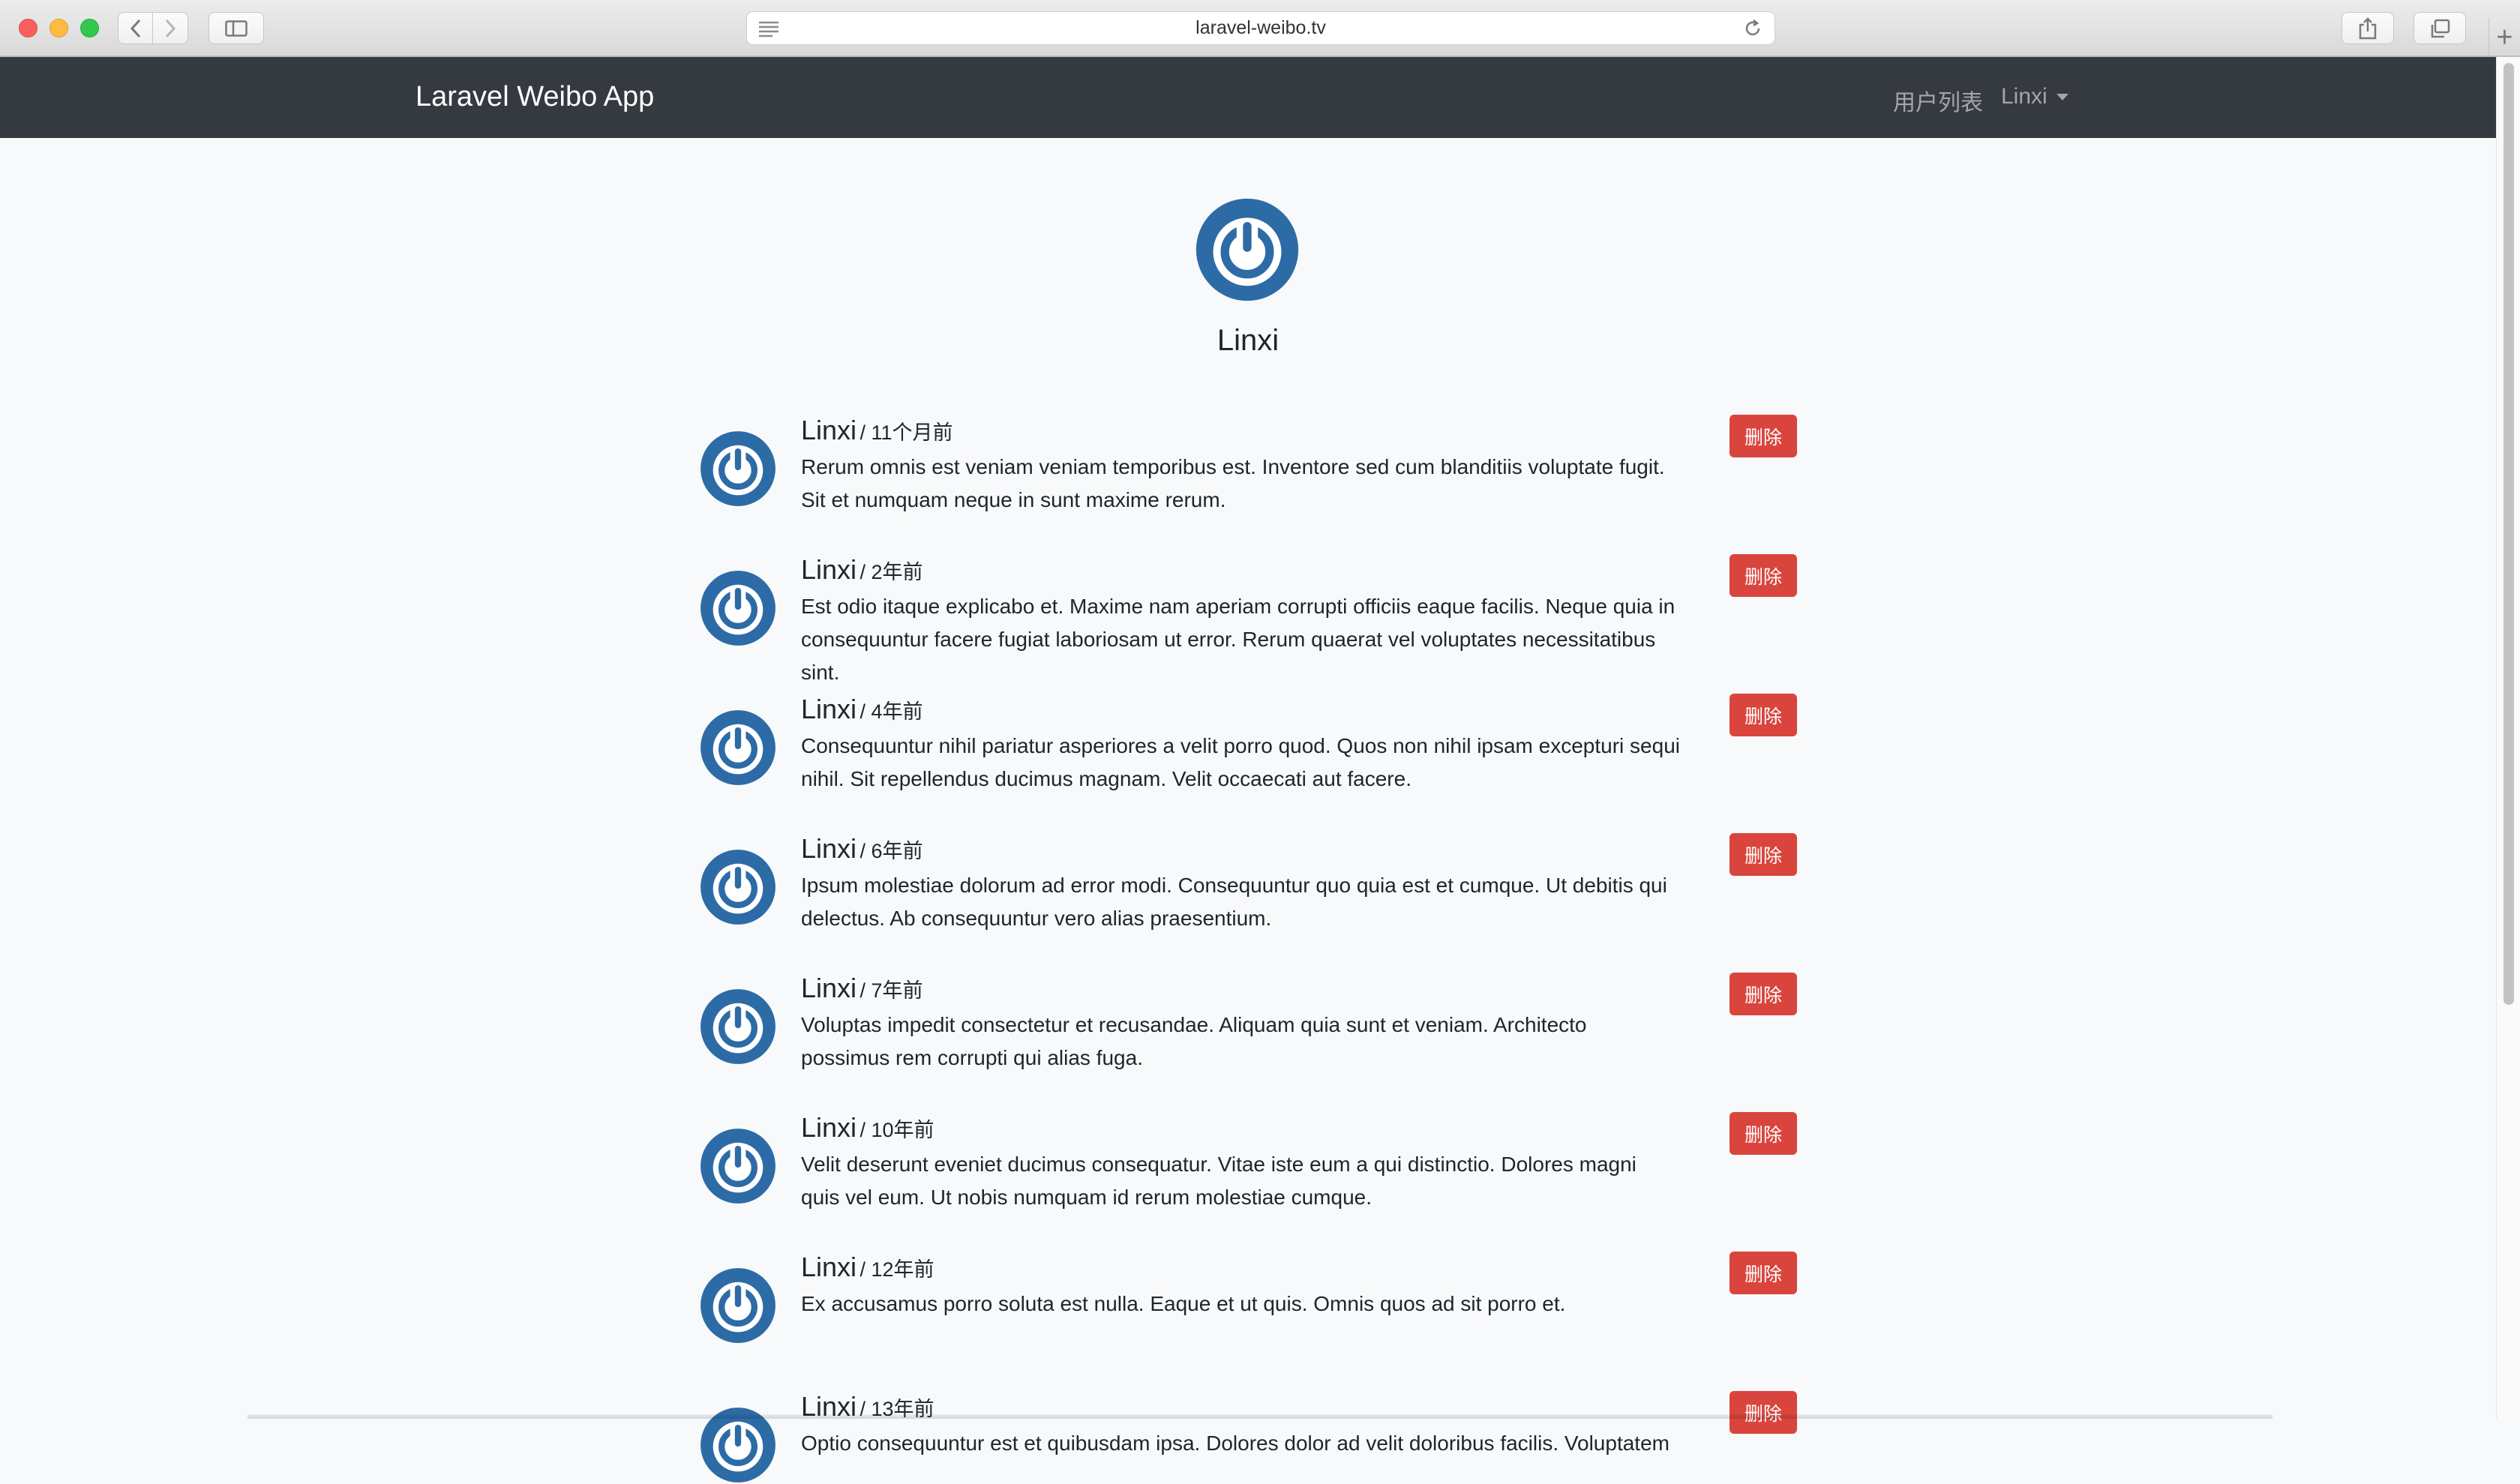  I want to click on profile-avatar, so click(1247, 249).